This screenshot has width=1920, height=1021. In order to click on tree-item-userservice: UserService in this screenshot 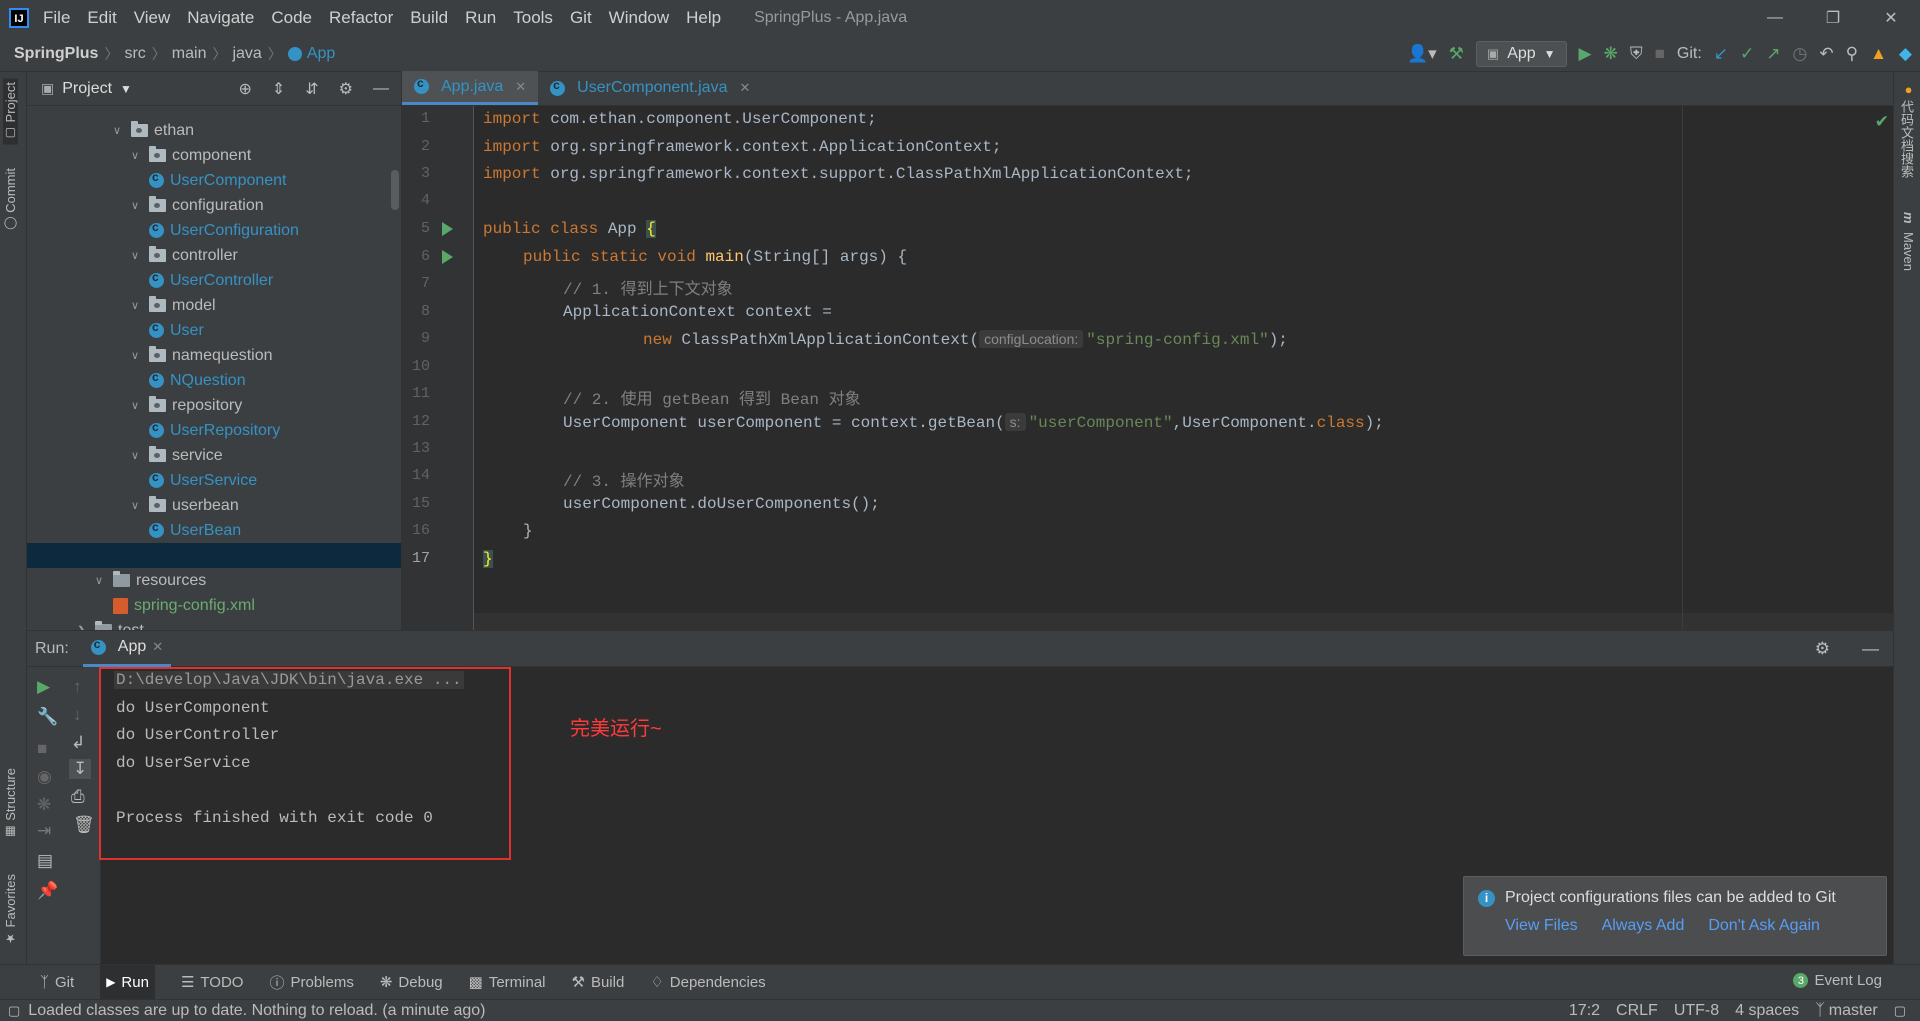, I will do `click(203, 480)`.